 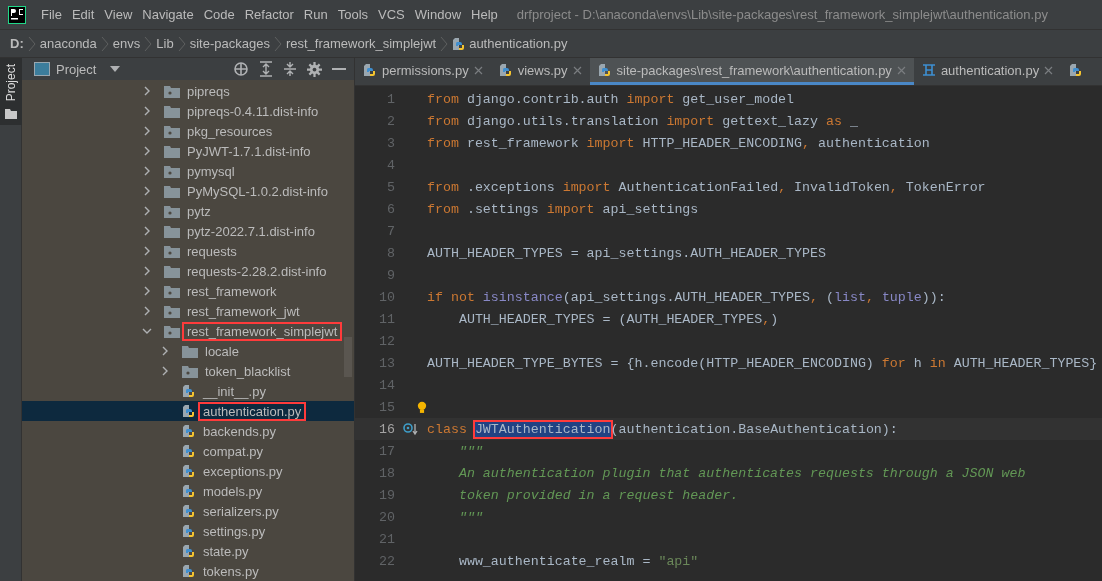 What do you see at coordinates (68, 43) in the screenshot?
I see `breadcrumb-item: anaconda` at bounding box center [68, 43].